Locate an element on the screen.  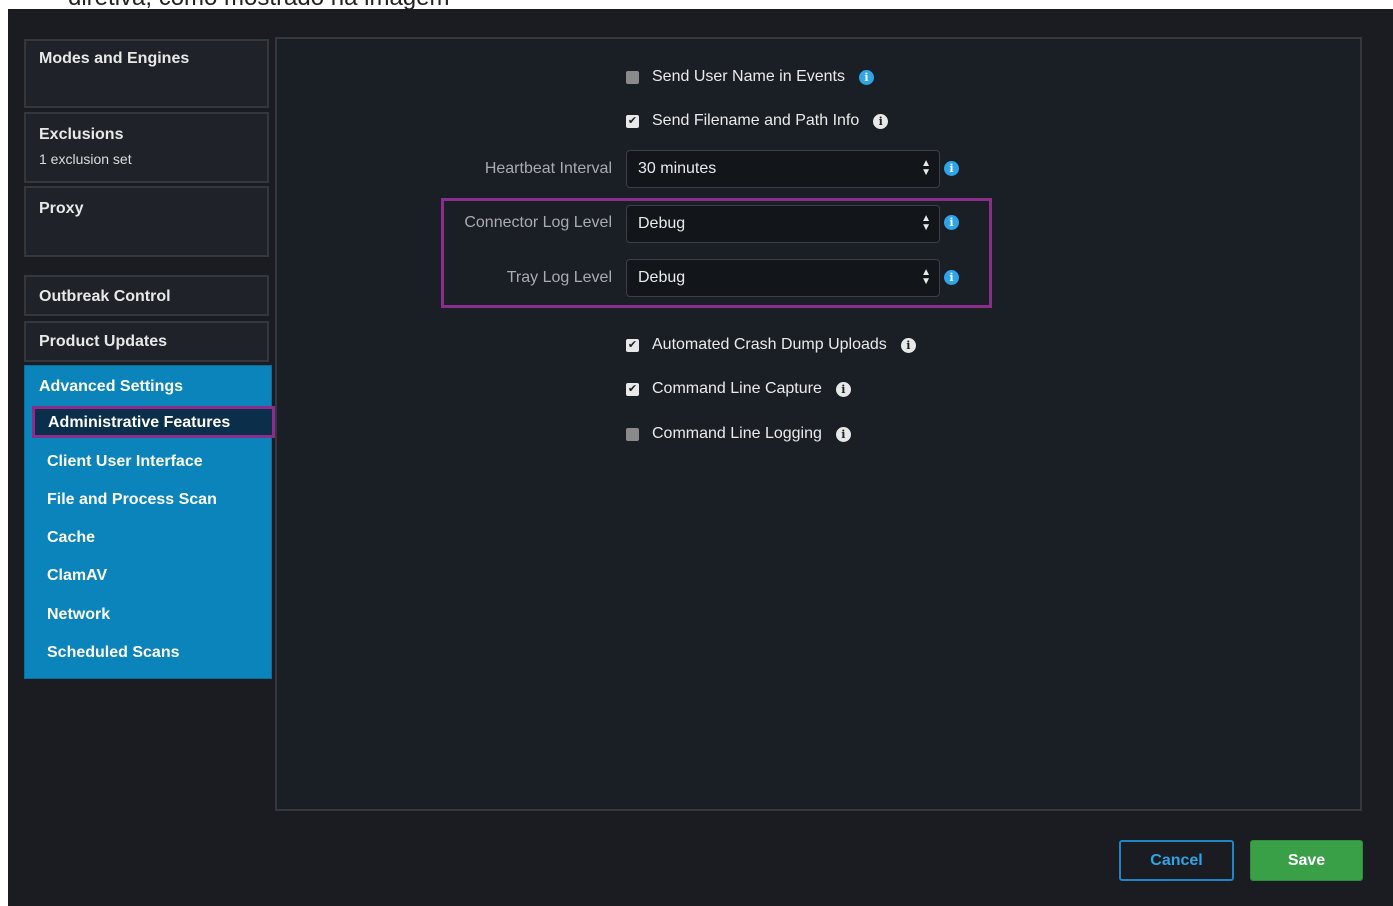
tray-log-level-select: Debug ▲ ▼ is located at coordinates (783, 278).